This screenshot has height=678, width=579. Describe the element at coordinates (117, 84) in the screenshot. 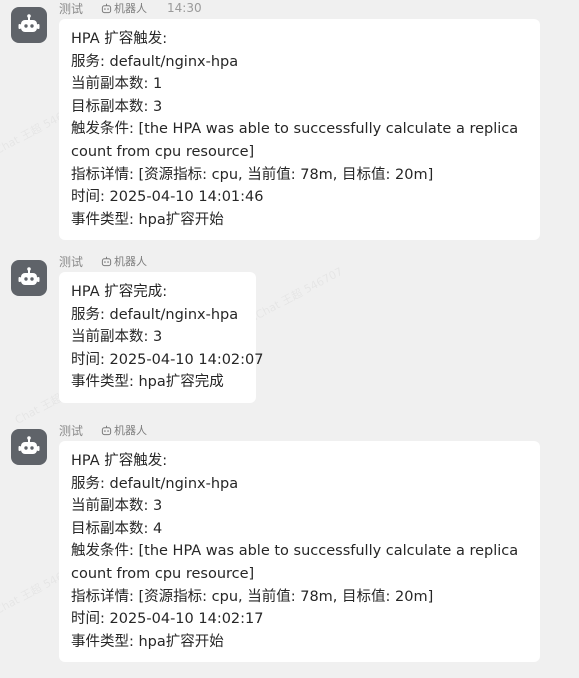

I see `message-line: 当前副本数: 1` at that location.